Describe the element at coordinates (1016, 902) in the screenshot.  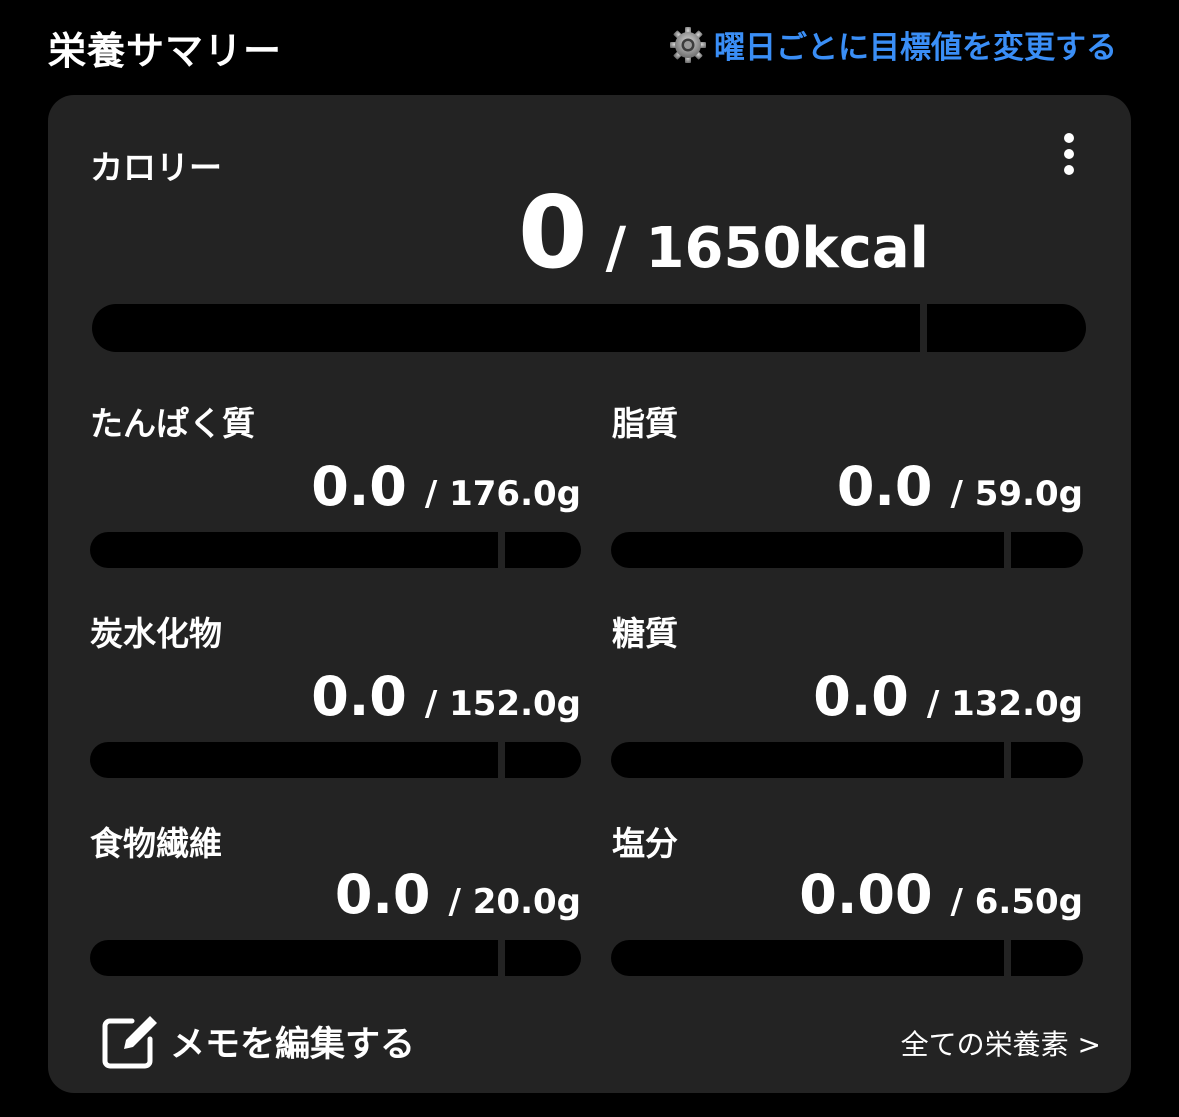
I see `salt-target: / 6.50g` at that location.